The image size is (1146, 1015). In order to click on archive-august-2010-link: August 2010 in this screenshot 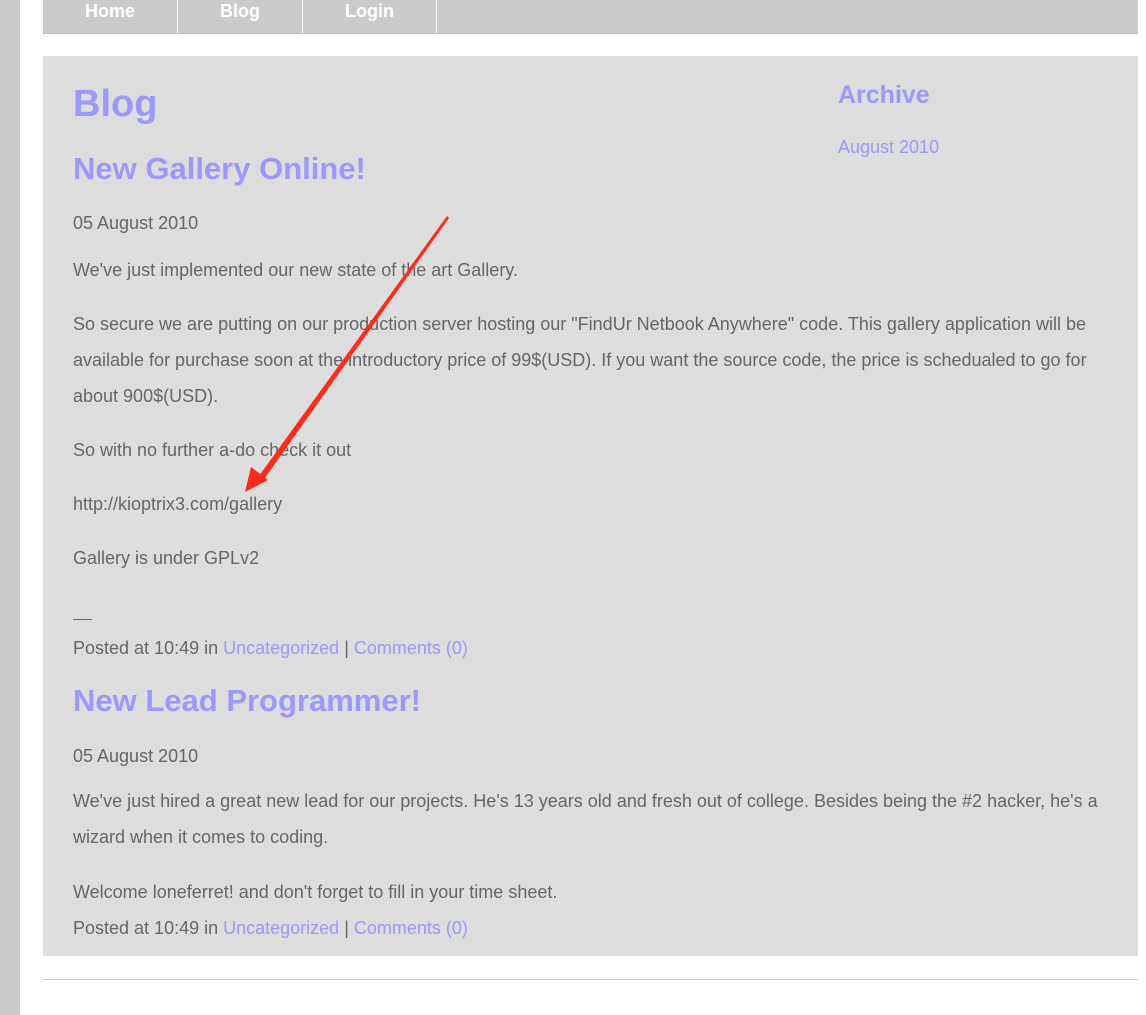, I will do `click(888, 147)`.